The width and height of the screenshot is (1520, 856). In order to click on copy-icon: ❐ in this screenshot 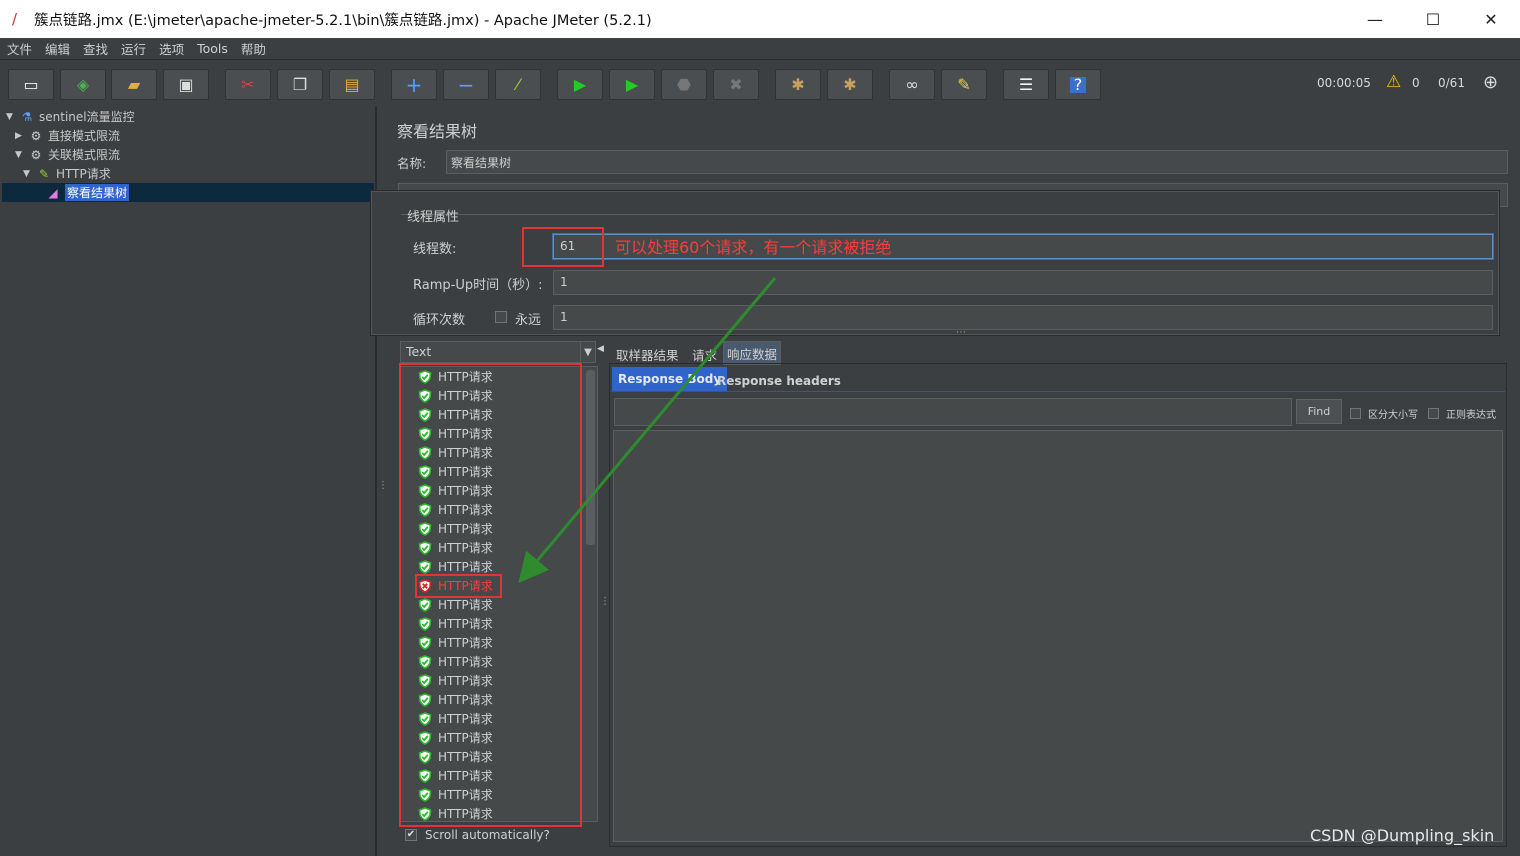, I will do `click(300, 84)`.